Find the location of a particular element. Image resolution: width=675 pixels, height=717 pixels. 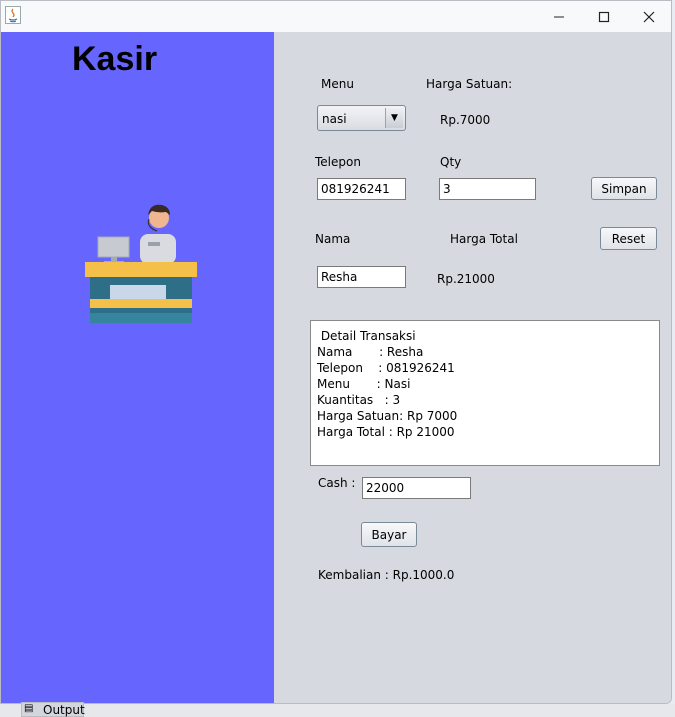

detail-line: Menu : Nasi is located at coordinates (364, 384).